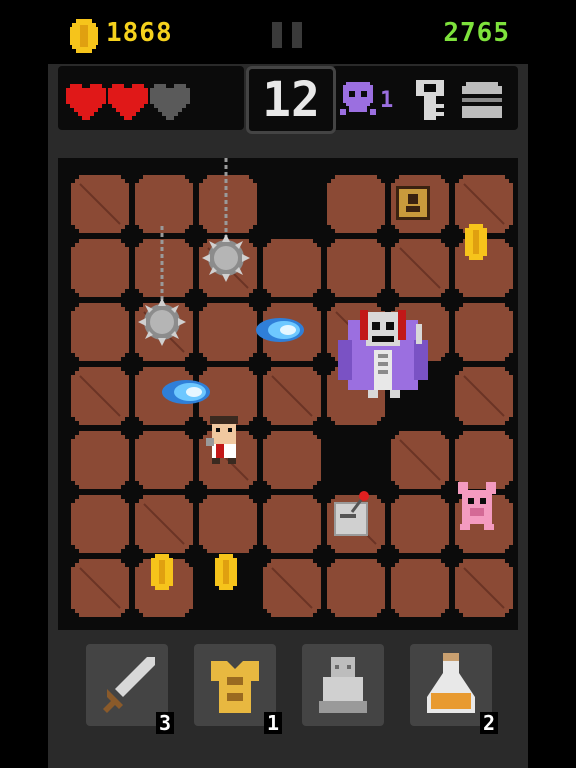  I want to click on sword-icon, so click(129, 685).